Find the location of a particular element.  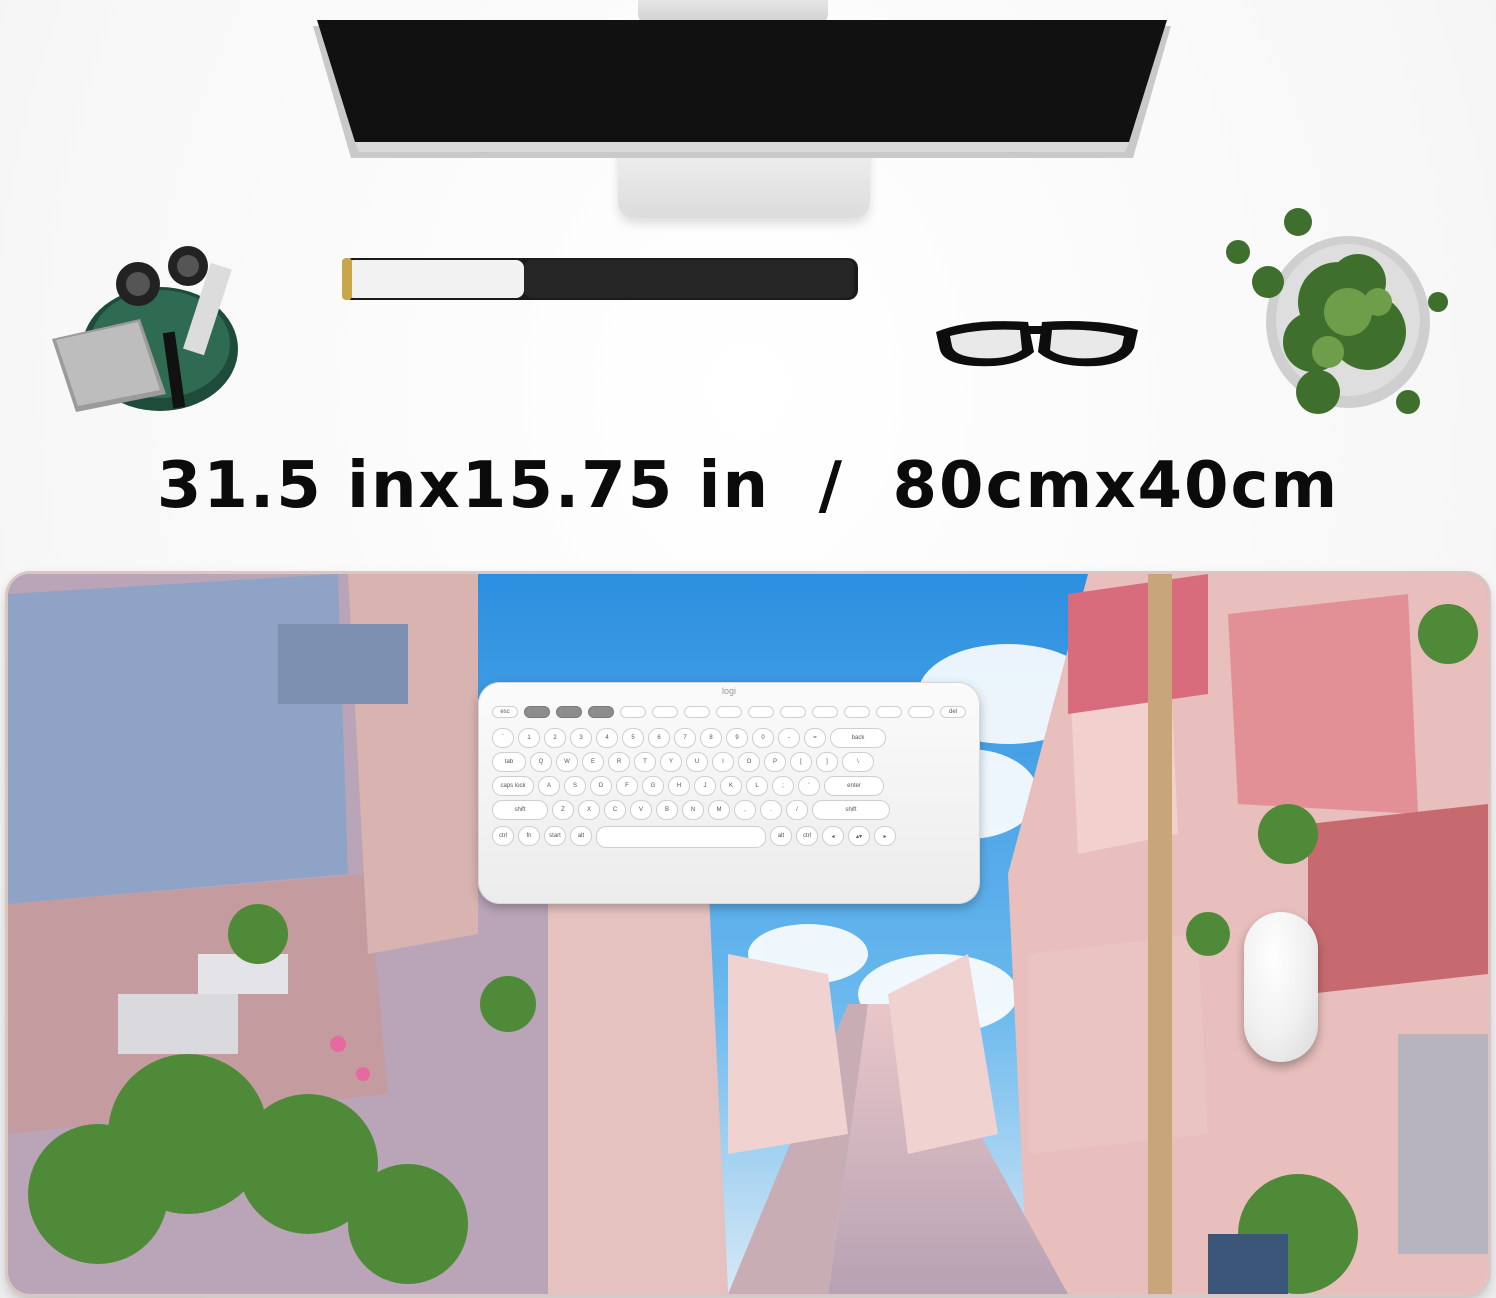

key: N is located at coordinates (693, 810).